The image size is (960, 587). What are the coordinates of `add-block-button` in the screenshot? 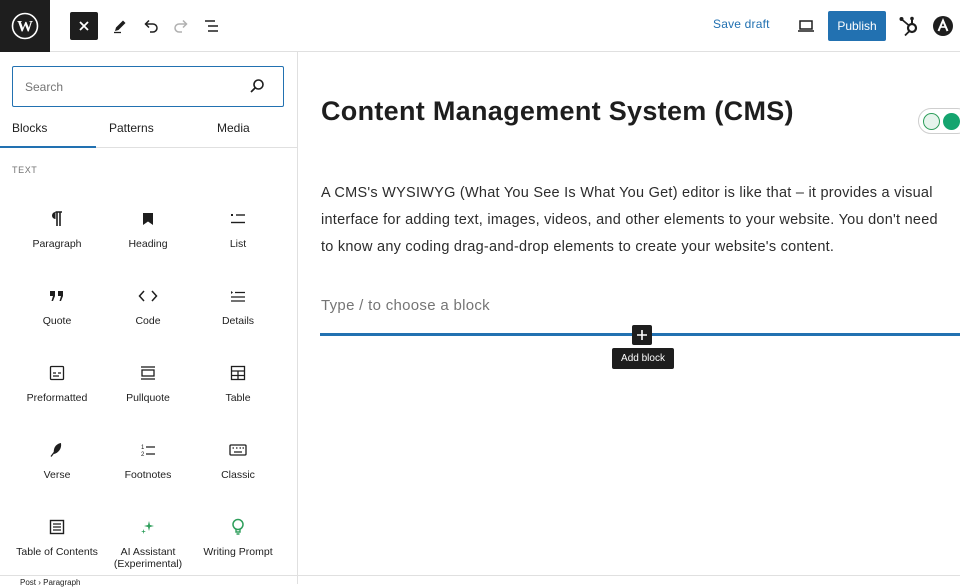 It's located at (642, 335).